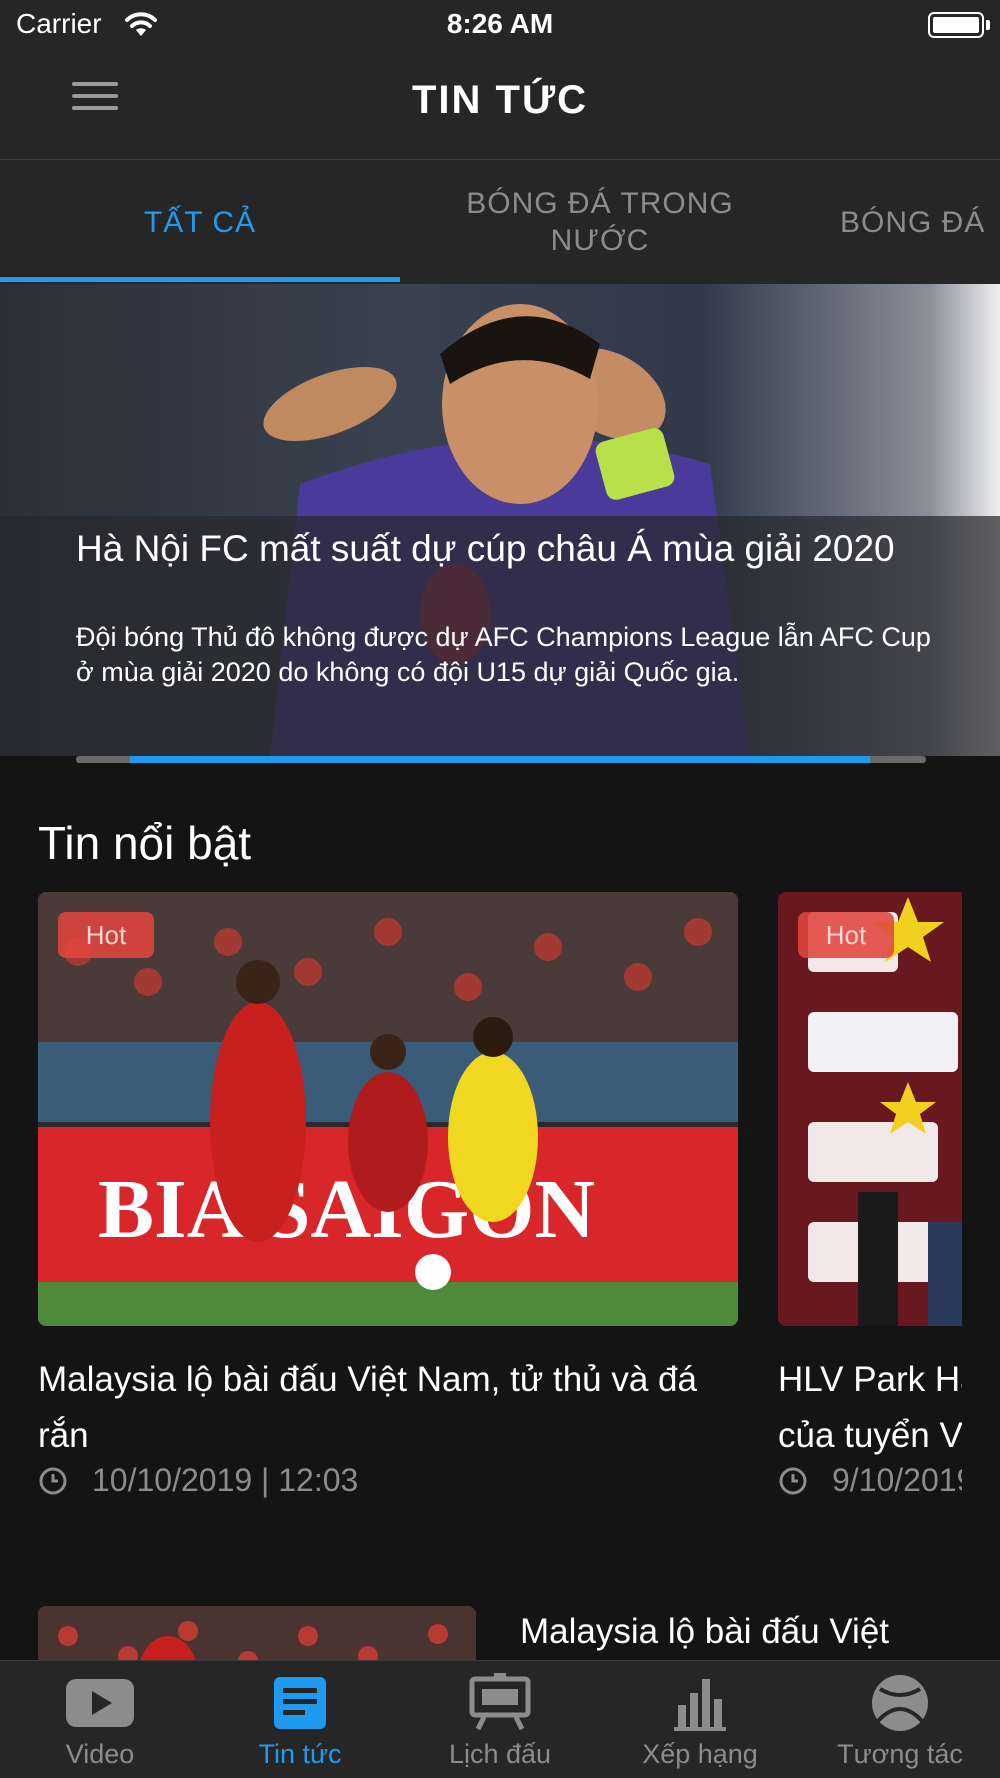  Describe the element at coordinates (700, 1705) in the screenshot. I see `ranking-bars-icon` at that location.